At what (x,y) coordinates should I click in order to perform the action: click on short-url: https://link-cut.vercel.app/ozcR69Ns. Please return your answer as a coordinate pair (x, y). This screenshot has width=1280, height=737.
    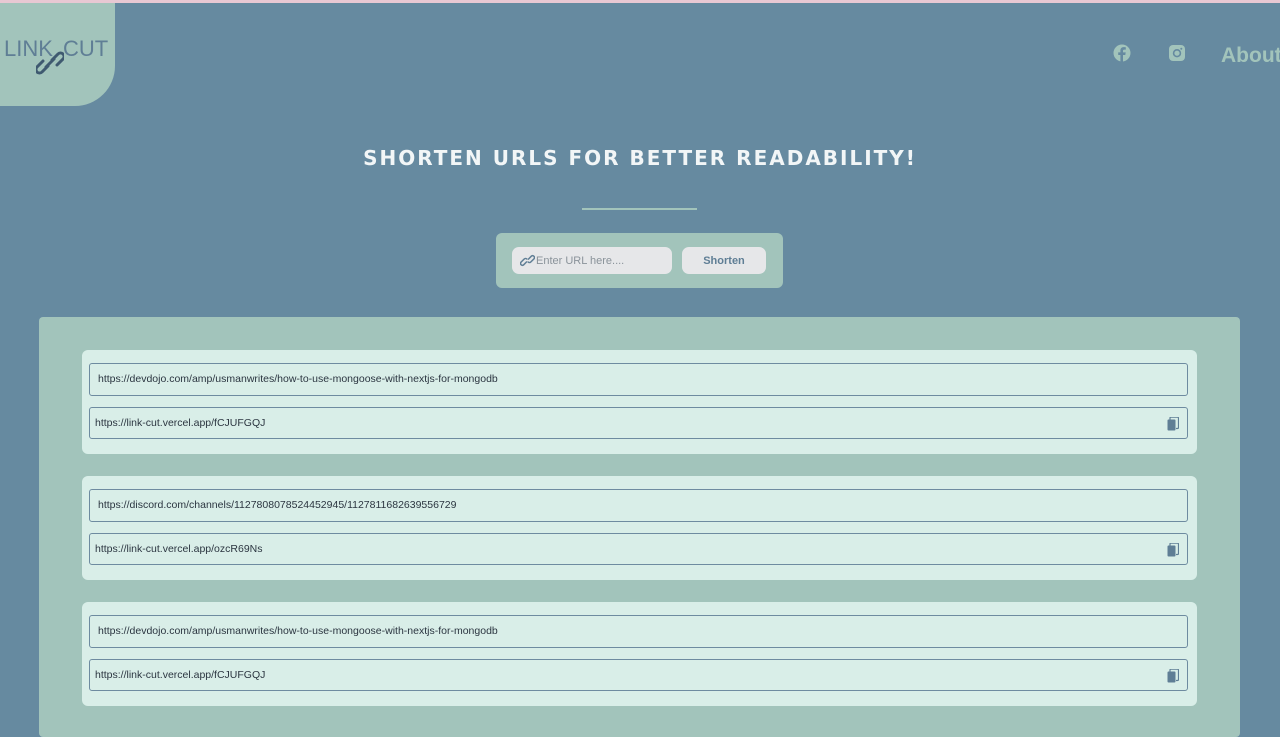
    Looking at the image, I should click on (179, 549).